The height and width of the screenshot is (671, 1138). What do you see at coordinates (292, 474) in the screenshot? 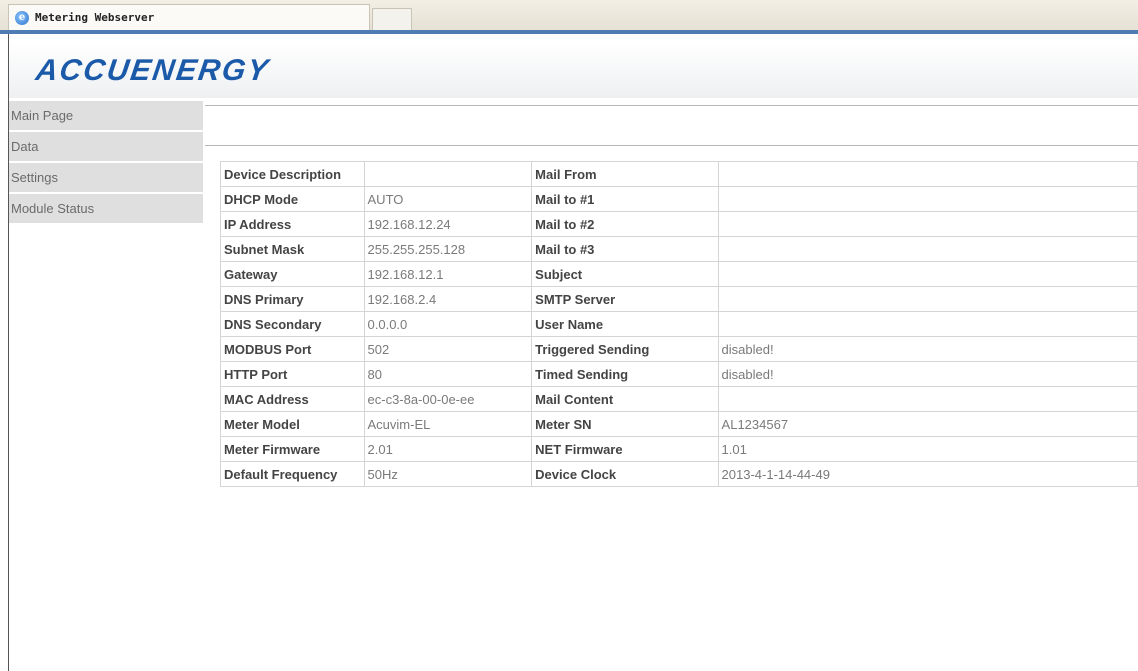
I see `field-label: Default Frequency` at bounding box center [292, 474].